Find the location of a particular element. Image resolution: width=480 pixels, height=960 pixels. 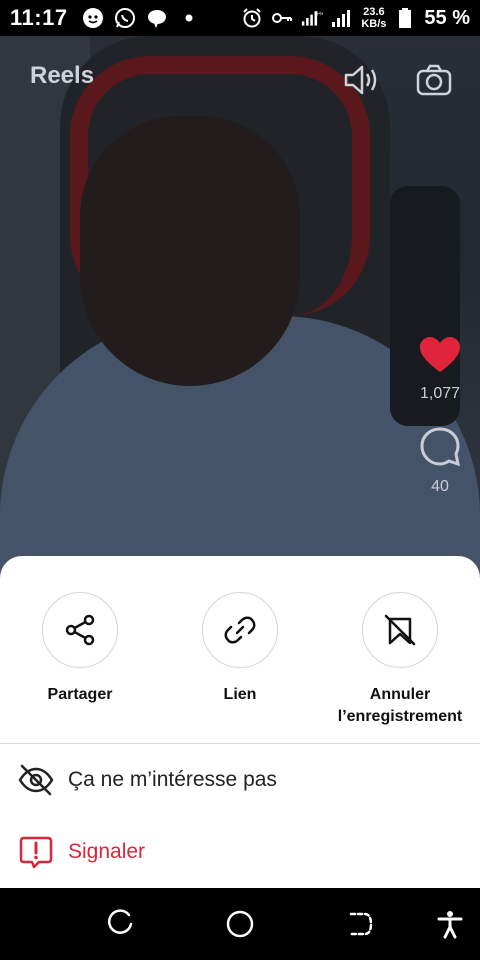

not-interested-label: Ça ne m’intéresse pas is located at coordinates (172, 779).